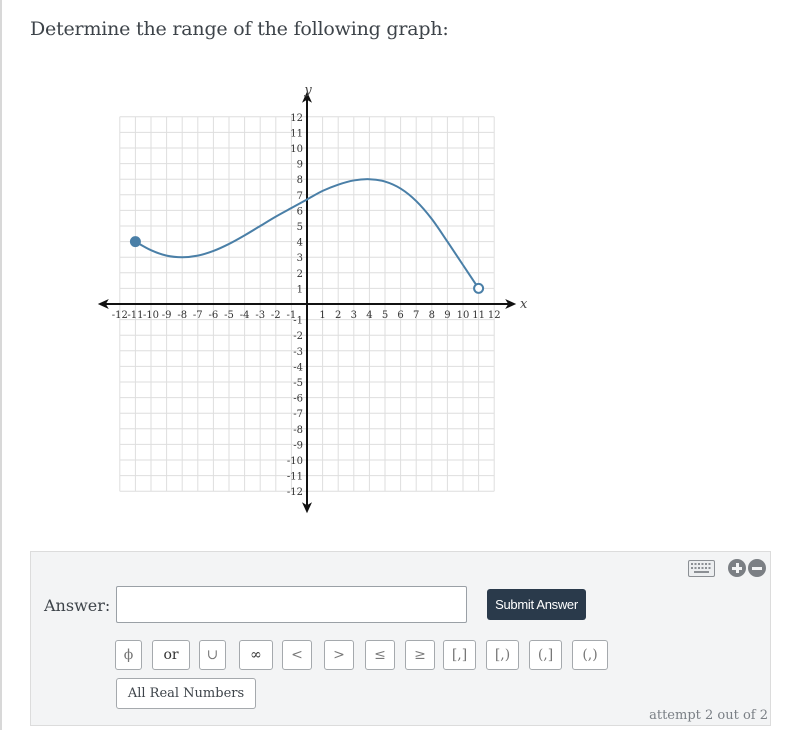 The height and width of the screenshot is (730, 800). I want to click on x-tick-label: 5, so click(385, 315).